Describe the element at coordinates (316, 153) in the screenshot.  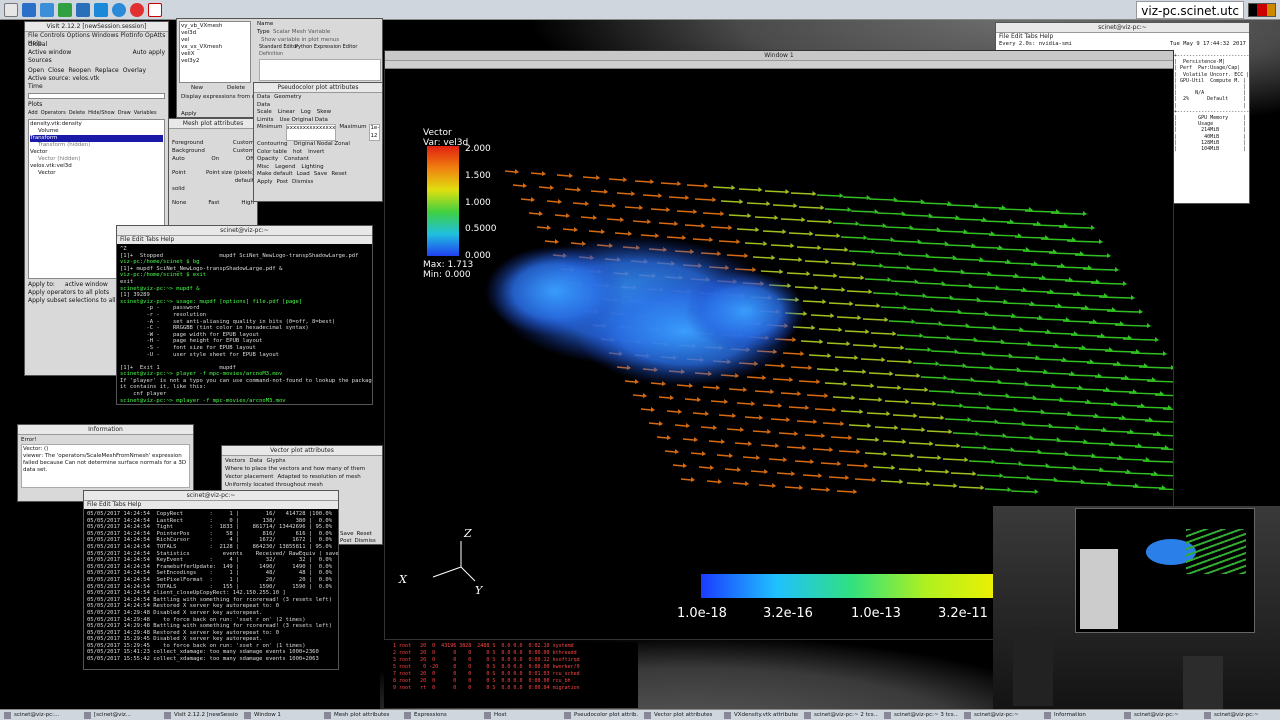
I see `invert-checkbox: Invert` at that location.